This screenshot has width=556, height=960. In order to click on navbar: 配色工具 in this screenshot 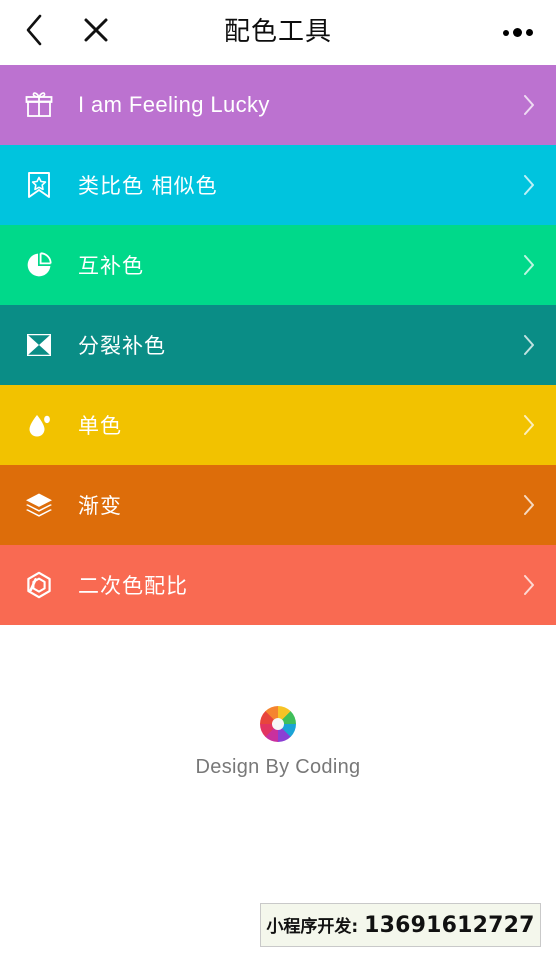, I will do `click(278, 32)`.